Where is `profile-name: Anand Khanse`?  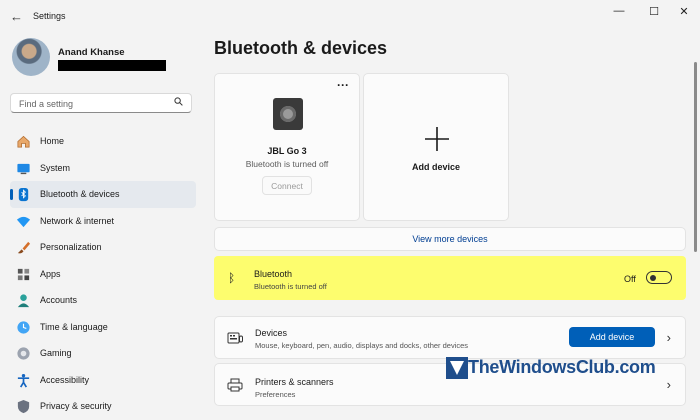
profile-name: Anand Khanse is located at coordinates (91, 52).